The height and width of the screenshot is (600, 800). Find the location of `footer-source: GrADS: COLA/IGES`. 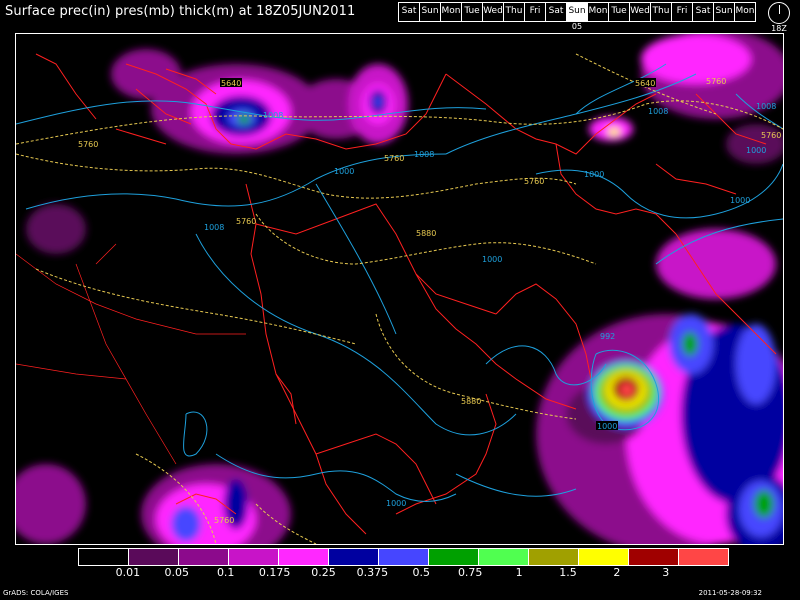

footer-source: GrADS: COLA/IGES is located at coordinates (36, 593).